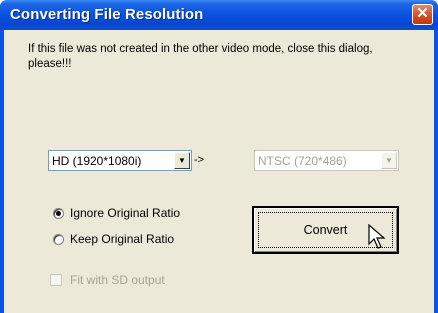 This screenshot has width=438, height=313. Describe the element at coordinates (97, 161) in the screenshot. I see `source-resolution-value: HD (1920*1080i)` at that location.